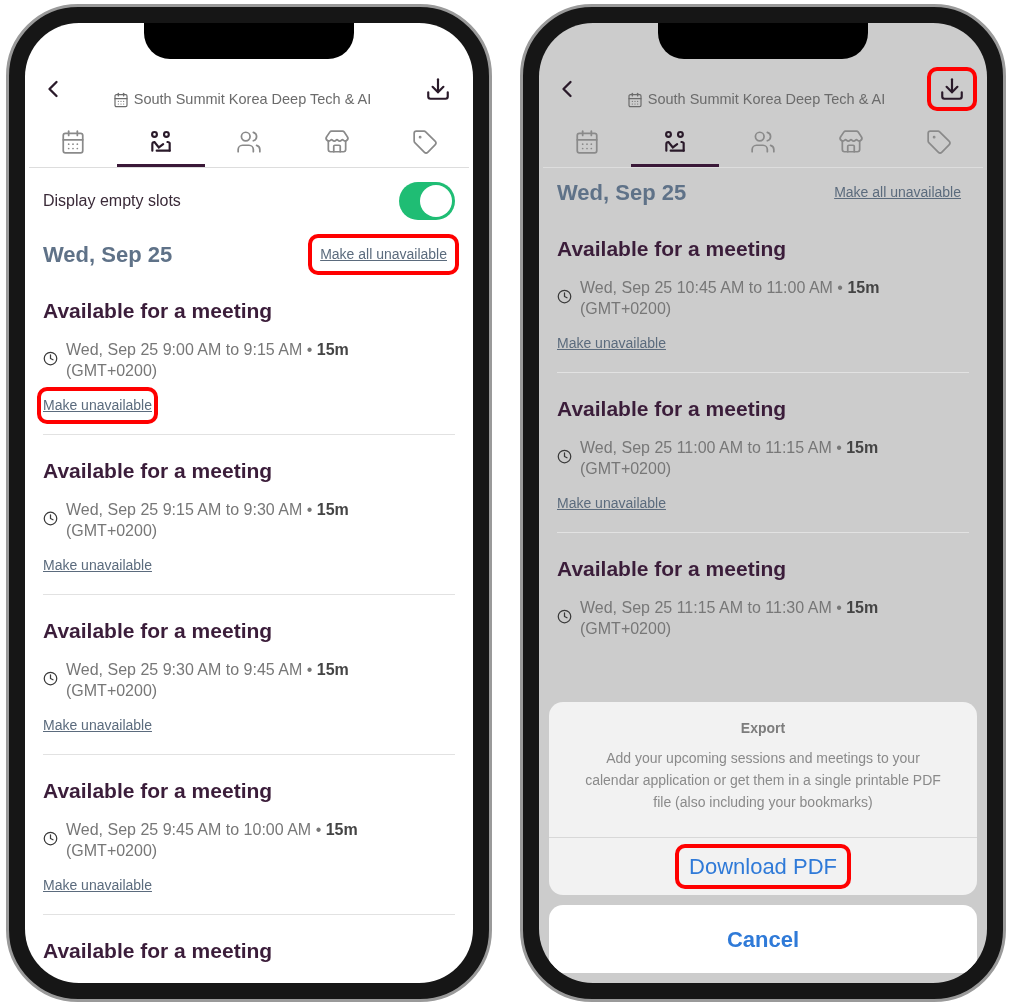 The width and height of the screenshot is (1012, 1006). I want to click on make-all-unavailable-link: Make all unavailable, so click(897, 192).